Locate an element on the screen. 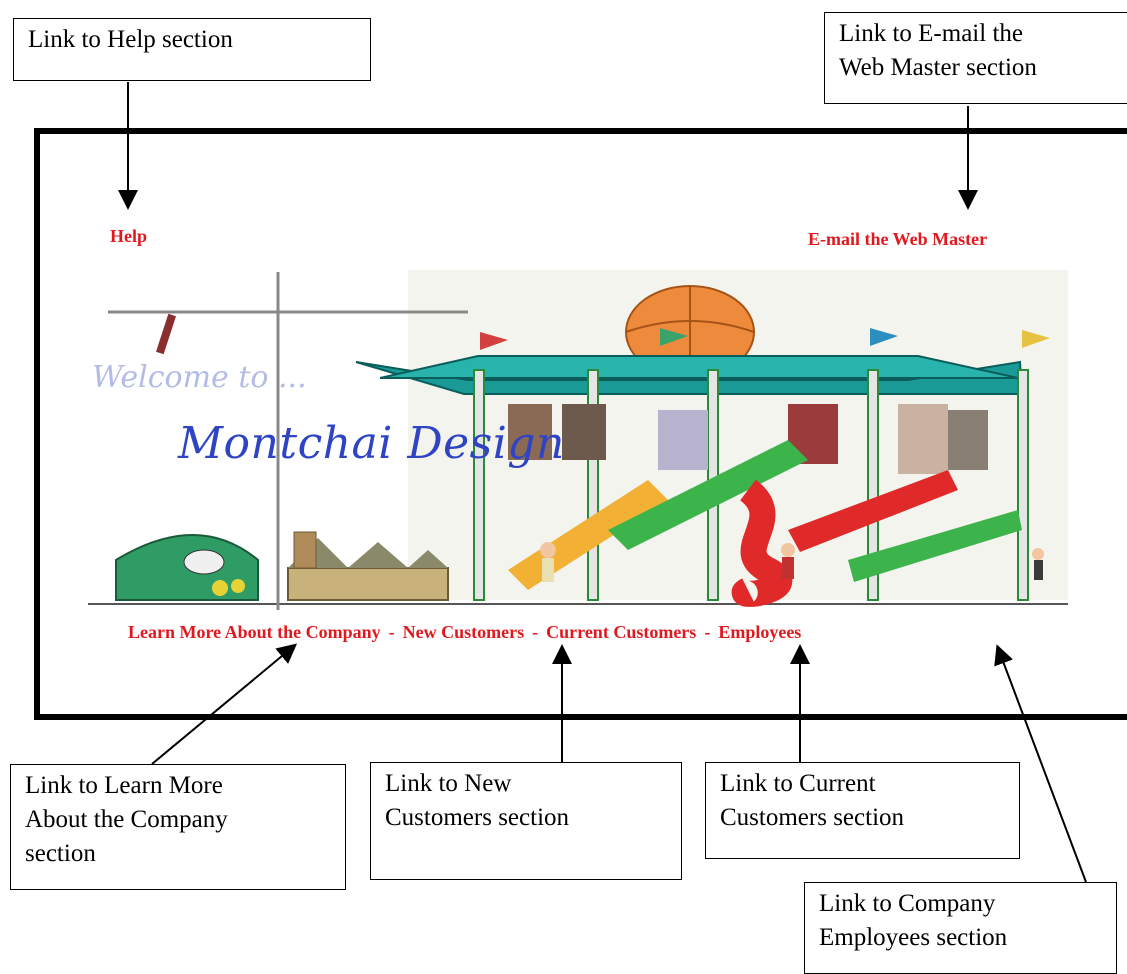 This screenshot has width=1127, height=974. callout-current-line2: Customers section is located at coordinates (812, 817).